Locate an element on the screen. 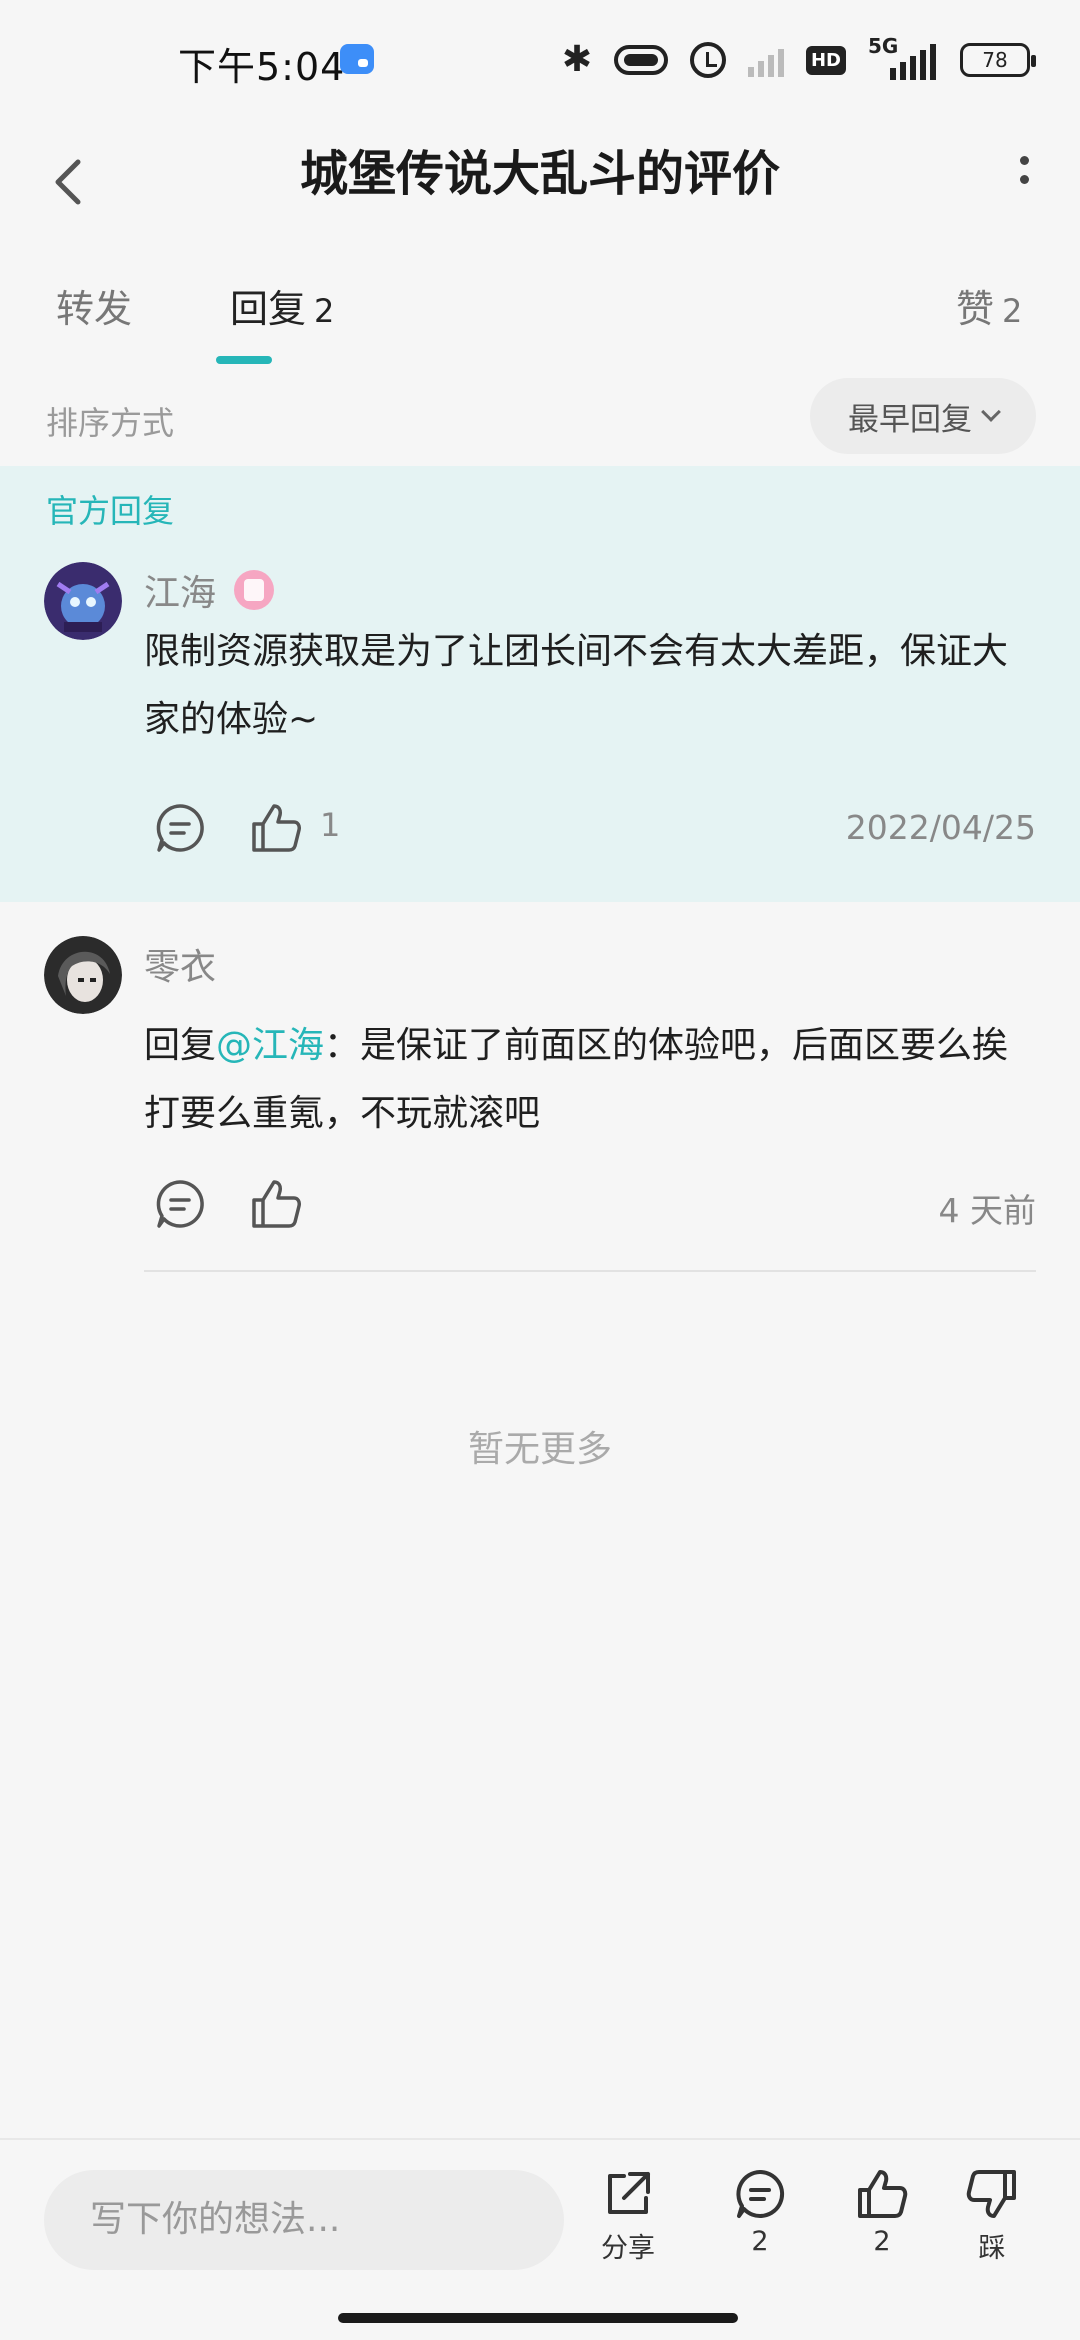  comment-count-button: 2 is located at coordinates (760, 2211).